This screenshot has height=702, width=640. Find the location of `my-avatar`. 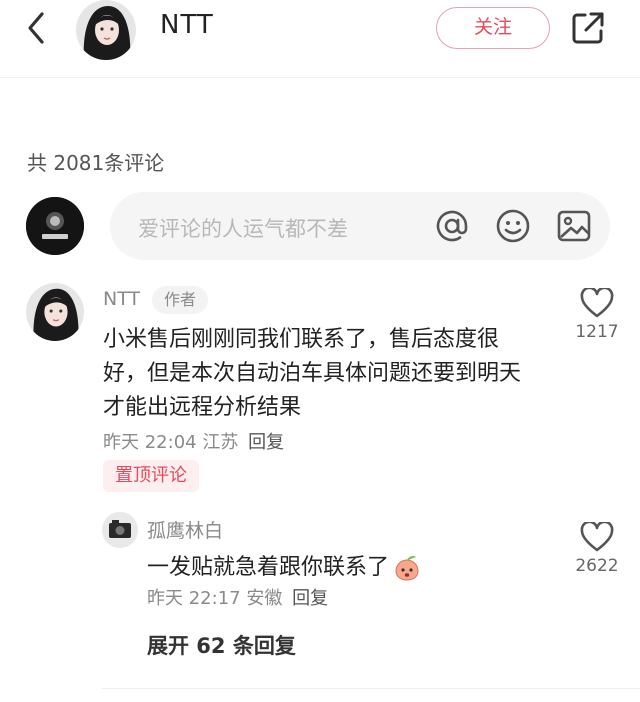

my-avatar is located at coordinates (55, 226).